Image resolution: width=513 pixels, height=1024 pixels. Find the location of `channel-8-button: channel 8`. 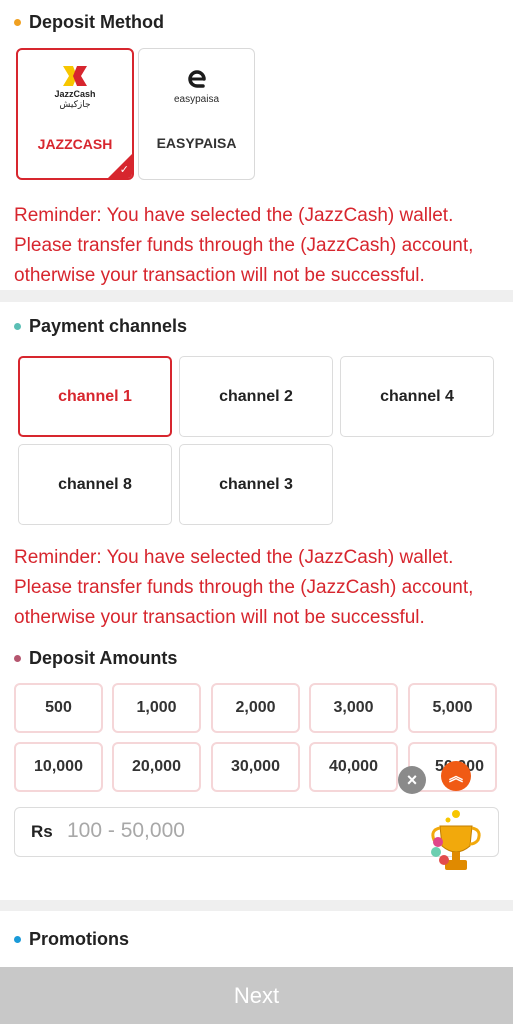

channel-8-button: channel 8 is located at coordinates (95, 484).